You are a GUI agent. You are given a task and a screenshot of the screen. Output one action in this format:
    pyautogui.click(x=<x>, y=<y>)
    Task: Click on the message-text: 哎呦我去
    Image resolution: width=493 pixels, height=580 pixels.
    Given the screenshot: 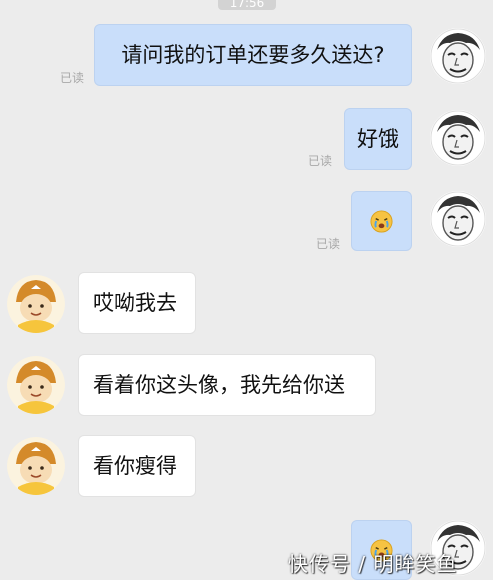 What is the action you would take?
    pyautogui.click(x=135, y=302)
    